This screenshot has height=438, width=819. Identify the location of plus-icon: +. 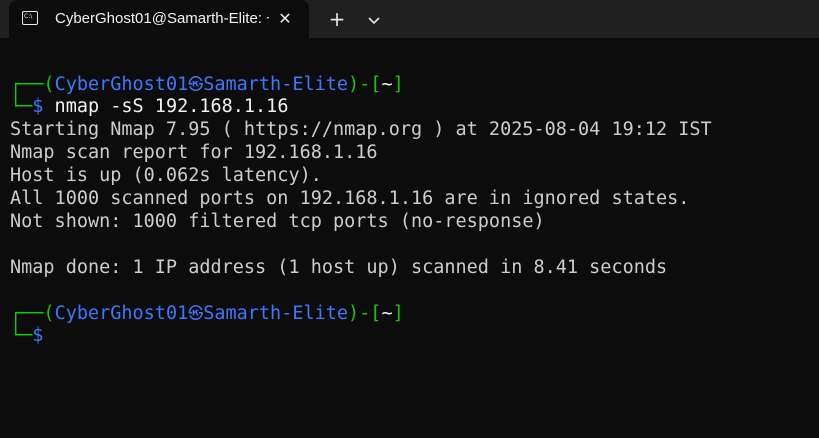
(337, 19).